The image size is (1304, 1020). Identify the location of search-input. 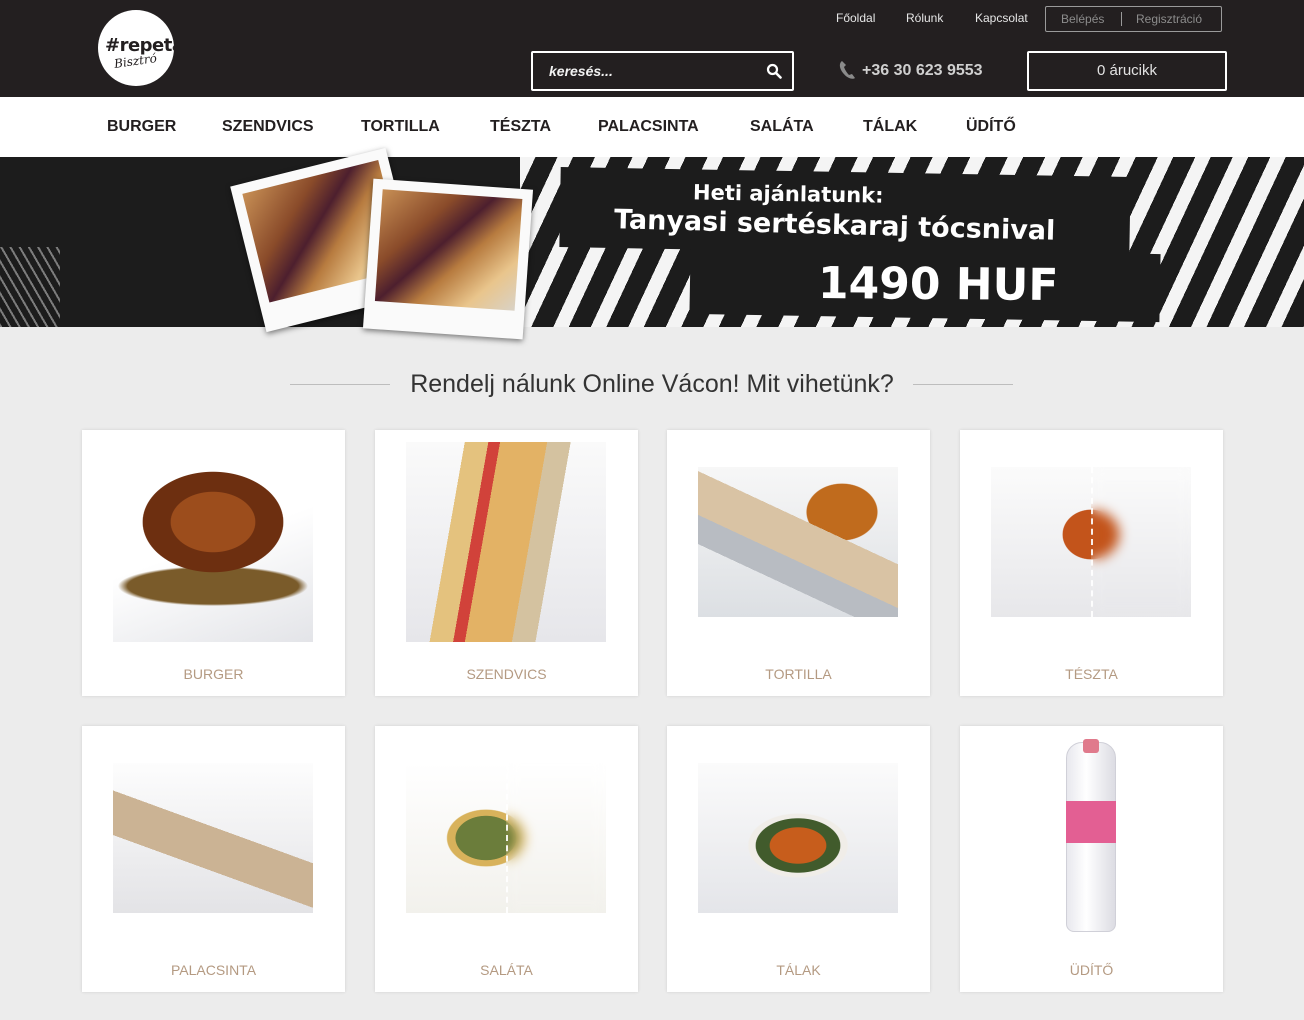
(646, 71).